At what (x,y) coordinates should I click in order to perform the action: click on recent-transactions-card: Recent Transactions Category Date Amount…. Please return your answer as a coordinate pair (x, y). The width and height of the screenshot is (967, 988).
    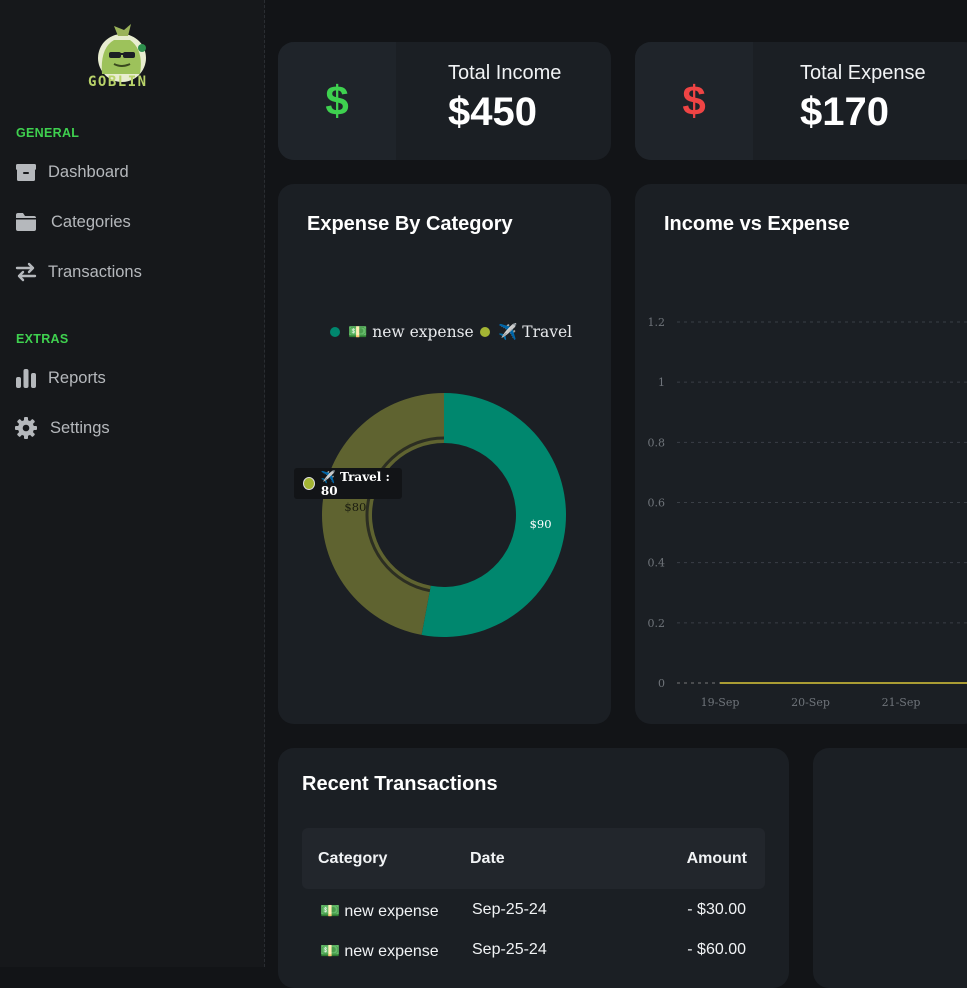
    Looking at the image, I should click on (533, 868).